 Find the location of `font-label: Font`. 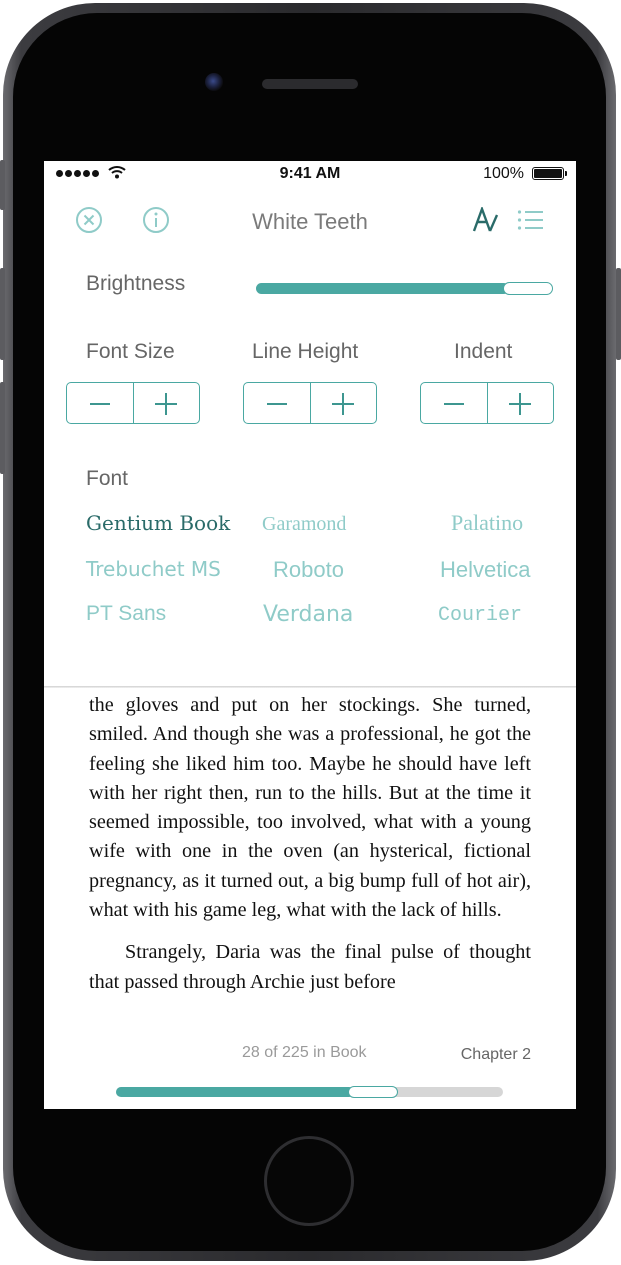

font-label: Font is located at coordinates (107, 478).